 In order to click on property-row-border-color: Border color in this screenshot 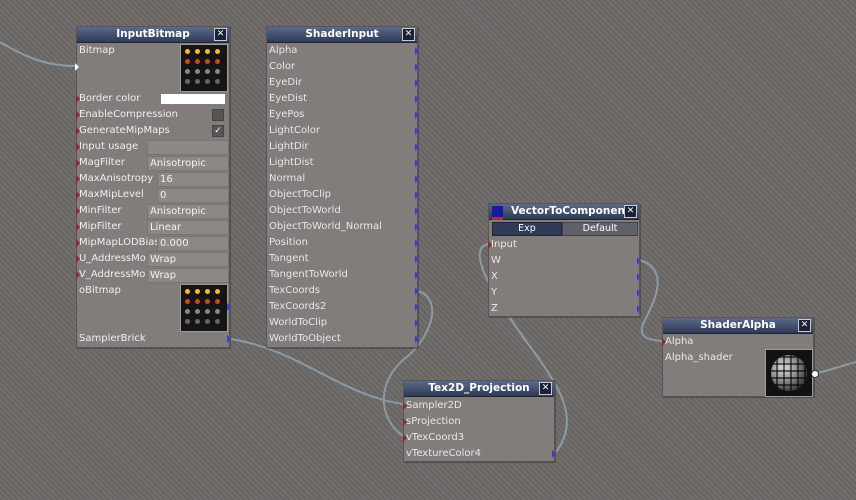, I will do `click(153, 99)`.